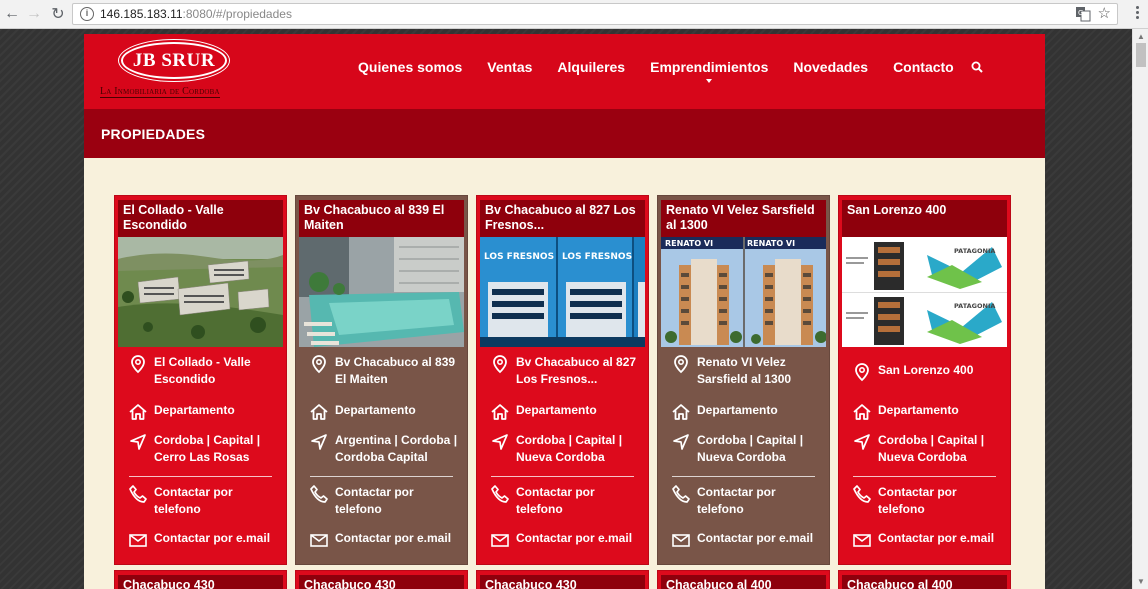  What do you see at coordinates (760, 371) in the screenshot?
I see `card-address: Renato VI Velez Sarsfield al 1300` at bounding box center [760, 371].